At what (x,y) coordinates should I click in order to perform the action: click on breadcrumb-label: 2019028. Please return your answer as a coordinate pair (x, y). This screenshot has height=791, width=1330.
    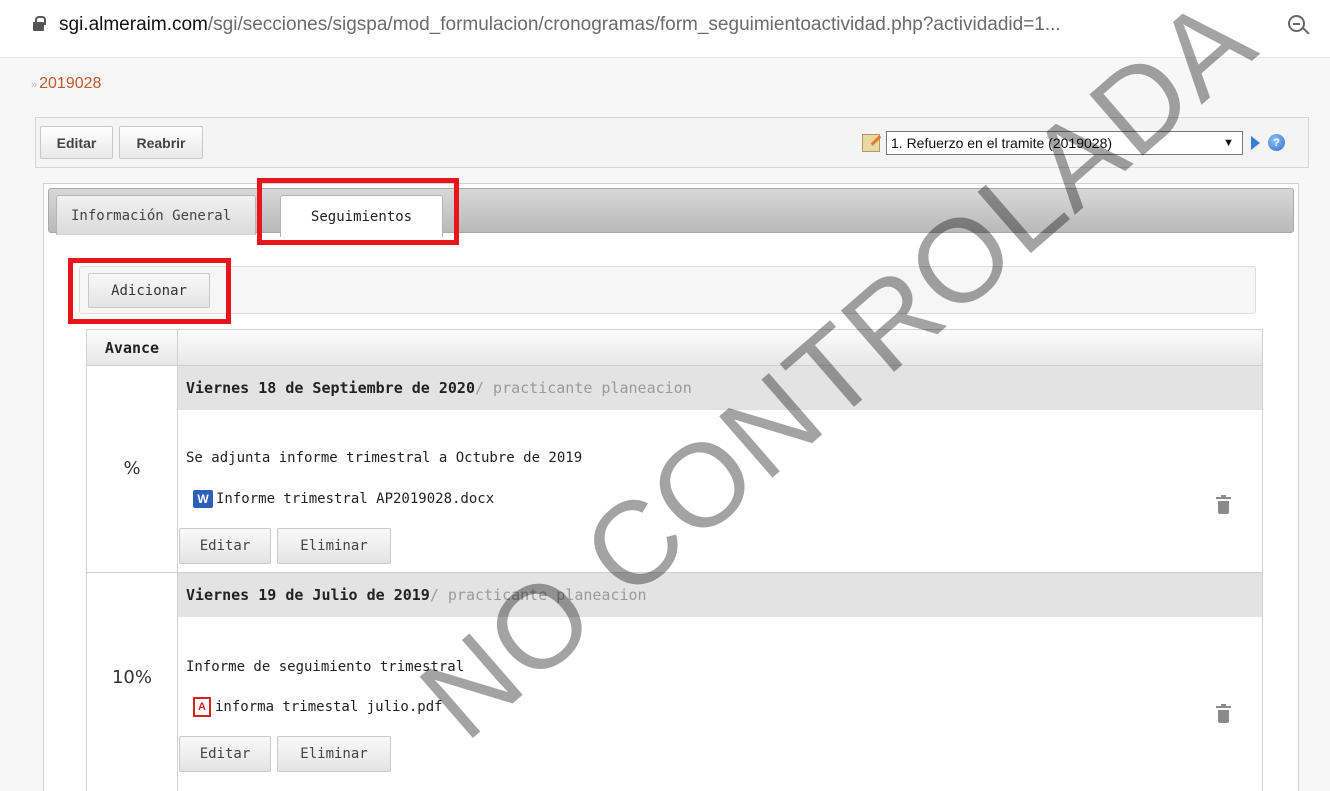
    Looking at the image, I should click on (70, 83).